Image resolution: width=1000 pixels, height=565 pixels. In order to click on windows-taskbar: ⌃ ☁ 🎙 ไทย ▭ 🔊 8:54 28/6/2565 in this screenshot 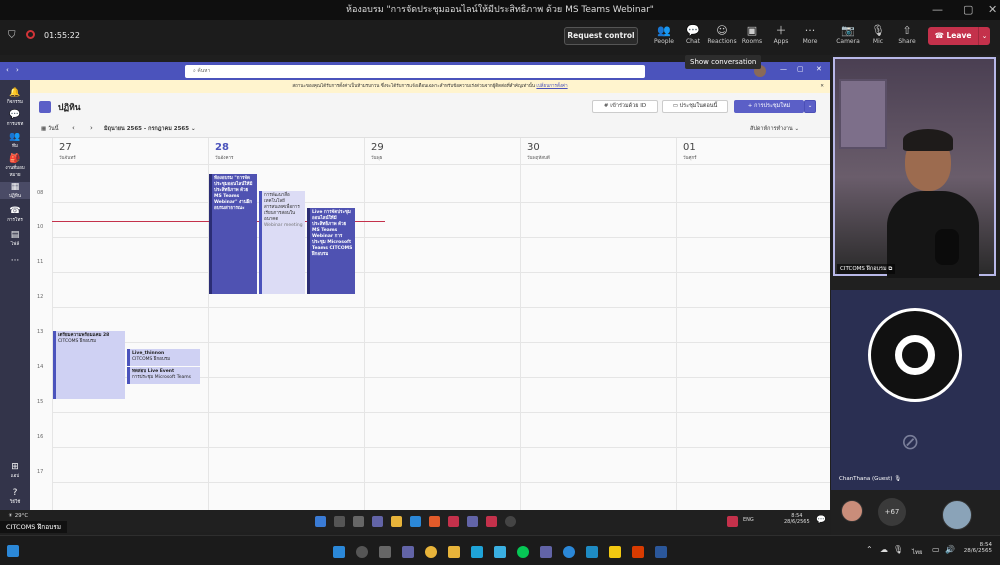, I will do `click(500, 550)`.